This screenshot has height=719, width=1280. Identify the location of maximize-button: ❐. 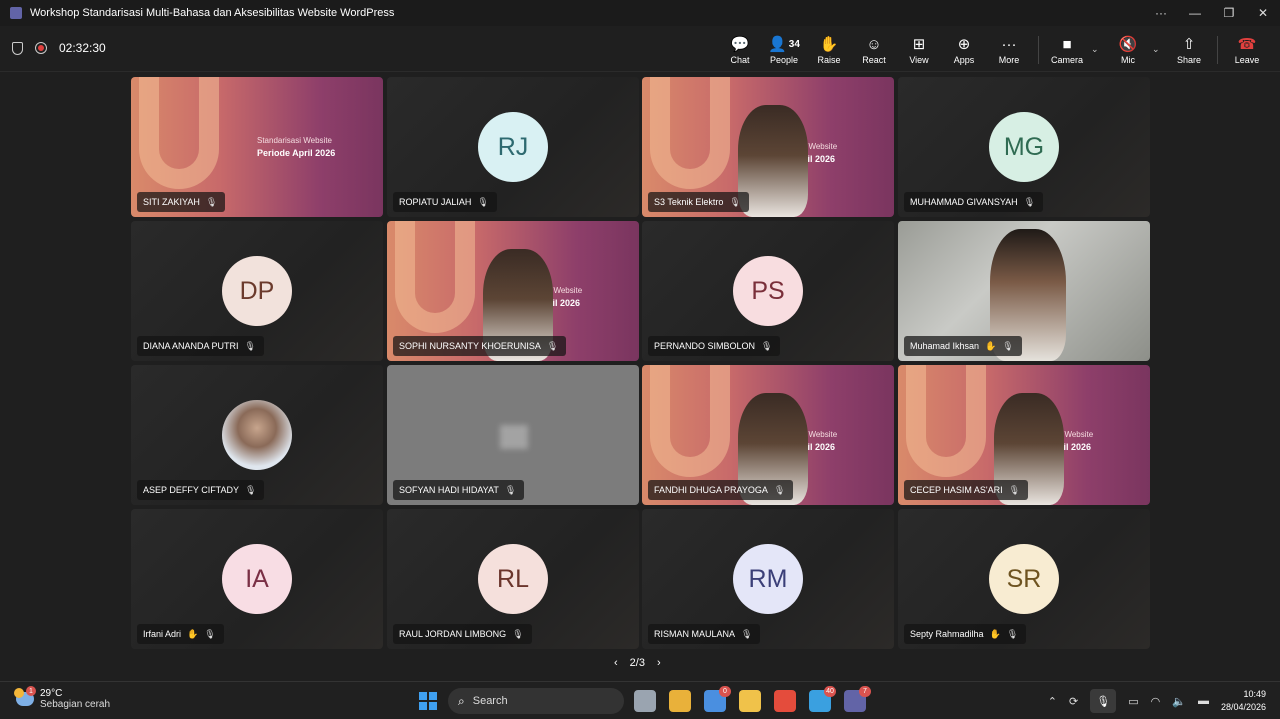
(1229, 13).